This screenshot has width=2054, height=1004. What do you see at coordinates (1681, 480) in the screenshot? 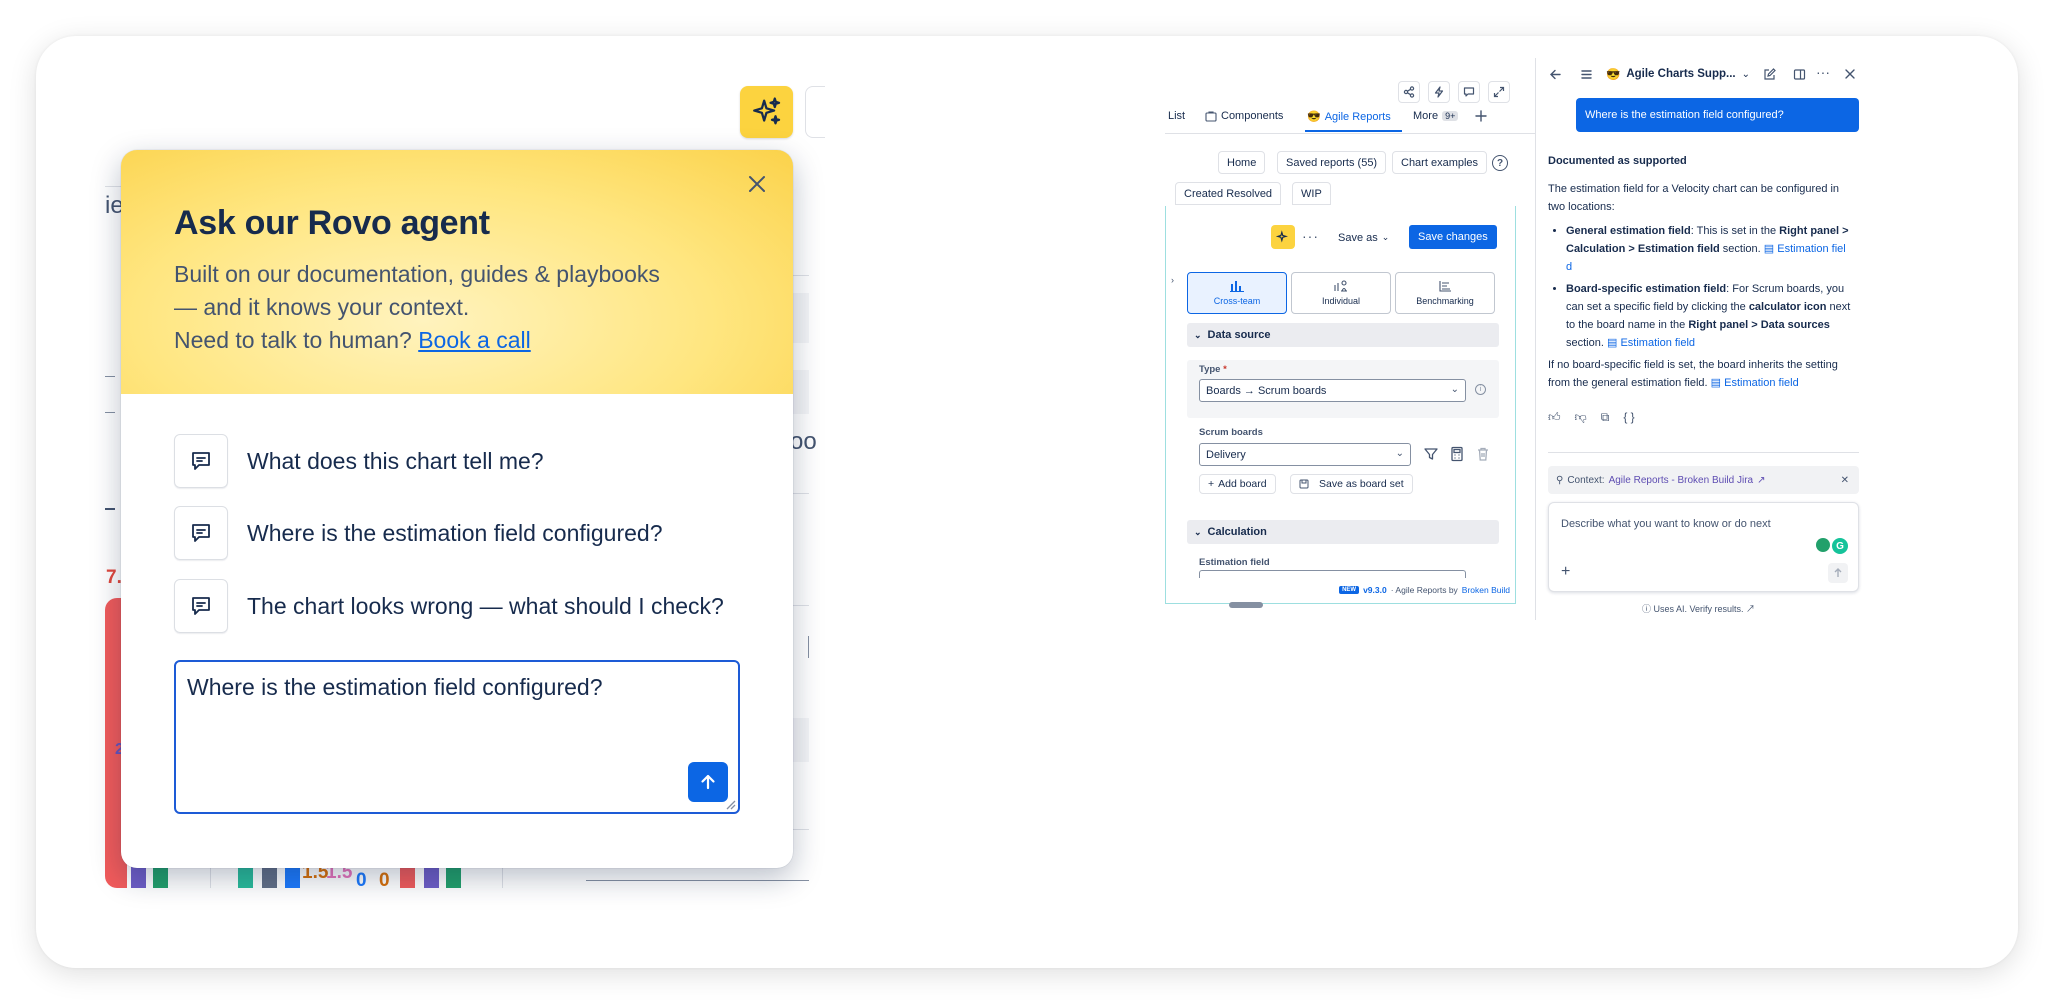
I see `context-link: Agile Reports - Broken Build Jira` at bounding box center [1681, 480].